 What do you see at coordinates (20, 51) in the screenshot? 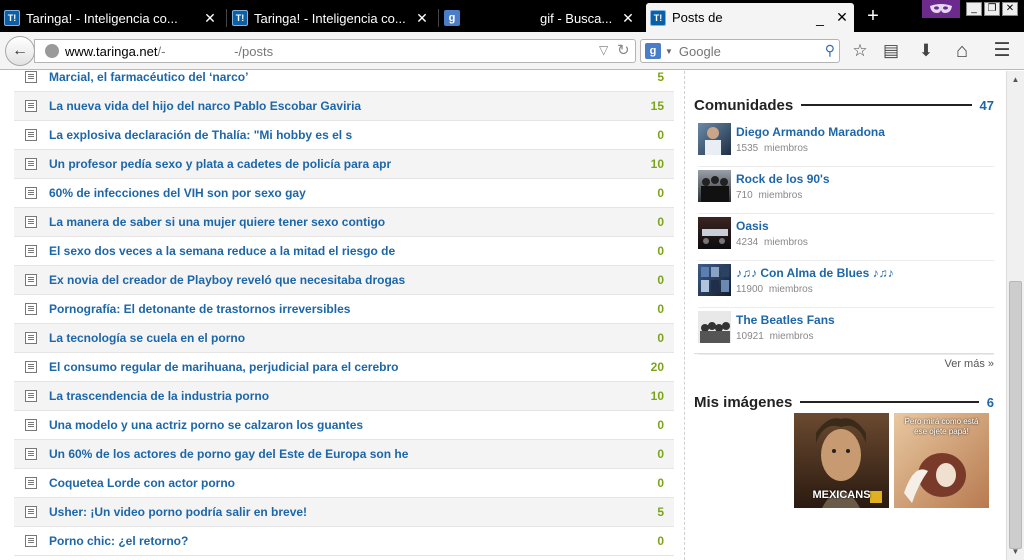
I see `back-button: ←` at bounding box center [20, 51].